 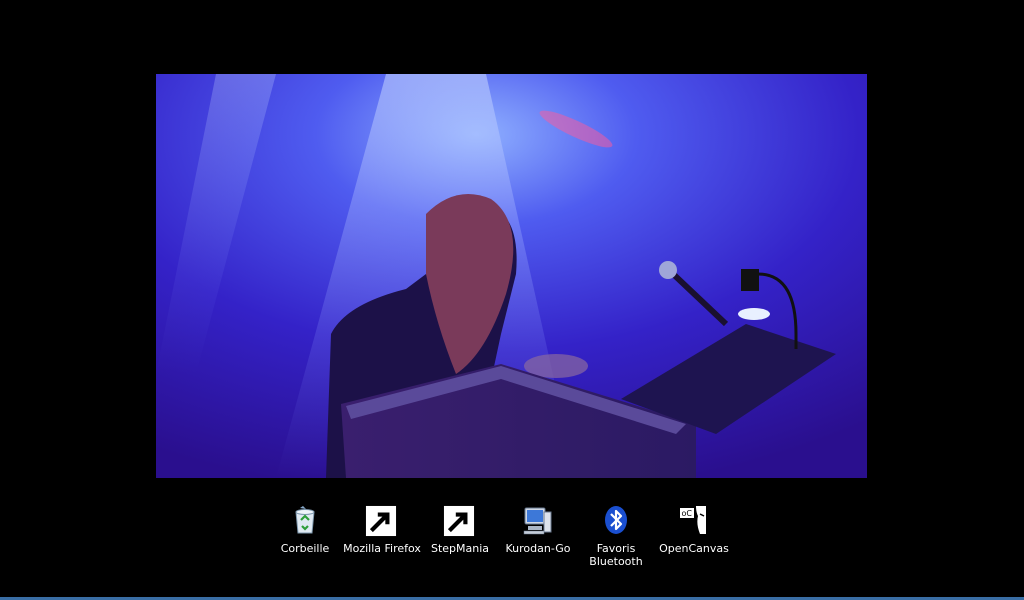 I want to click on desktop-icon-kurodan-go: Kurodan-Go, so click(x=538, y=529).